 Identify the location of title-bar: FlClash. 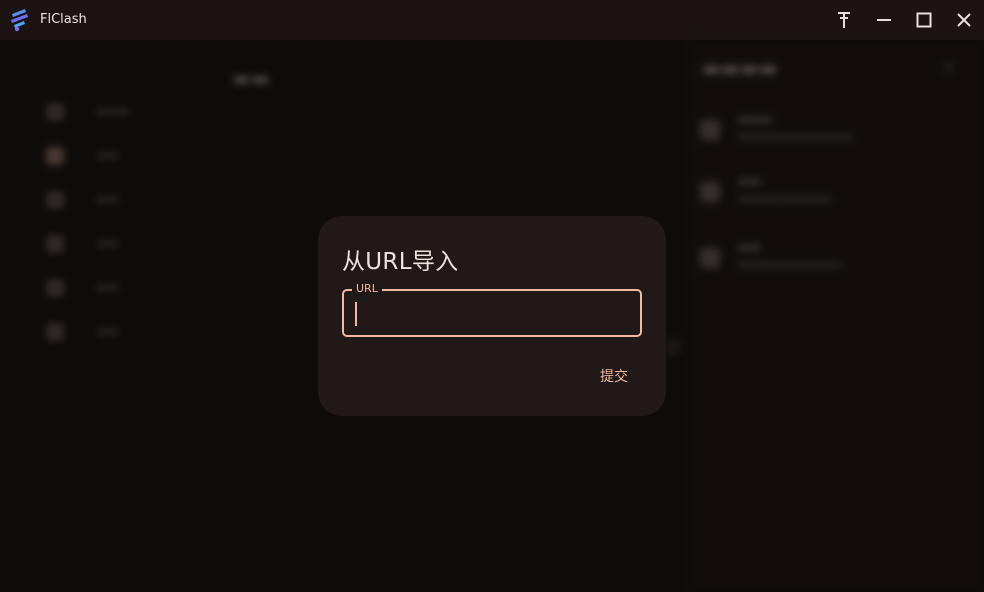
(492, 20).